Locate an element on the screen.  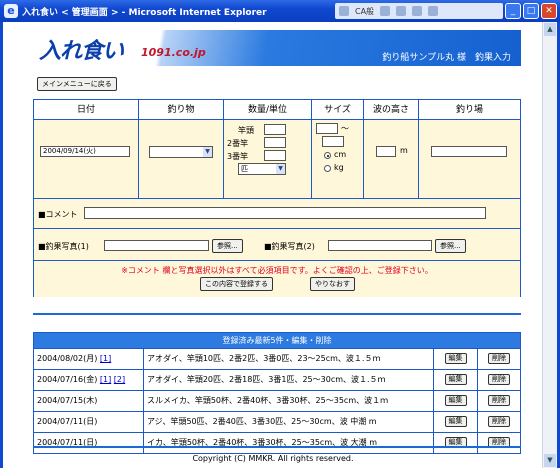
record-text: アオダイ、竿頭20匹、2番18匹、3番1匹、25〜30cm、波１.５ｍ is located at coordinates (289, 380).